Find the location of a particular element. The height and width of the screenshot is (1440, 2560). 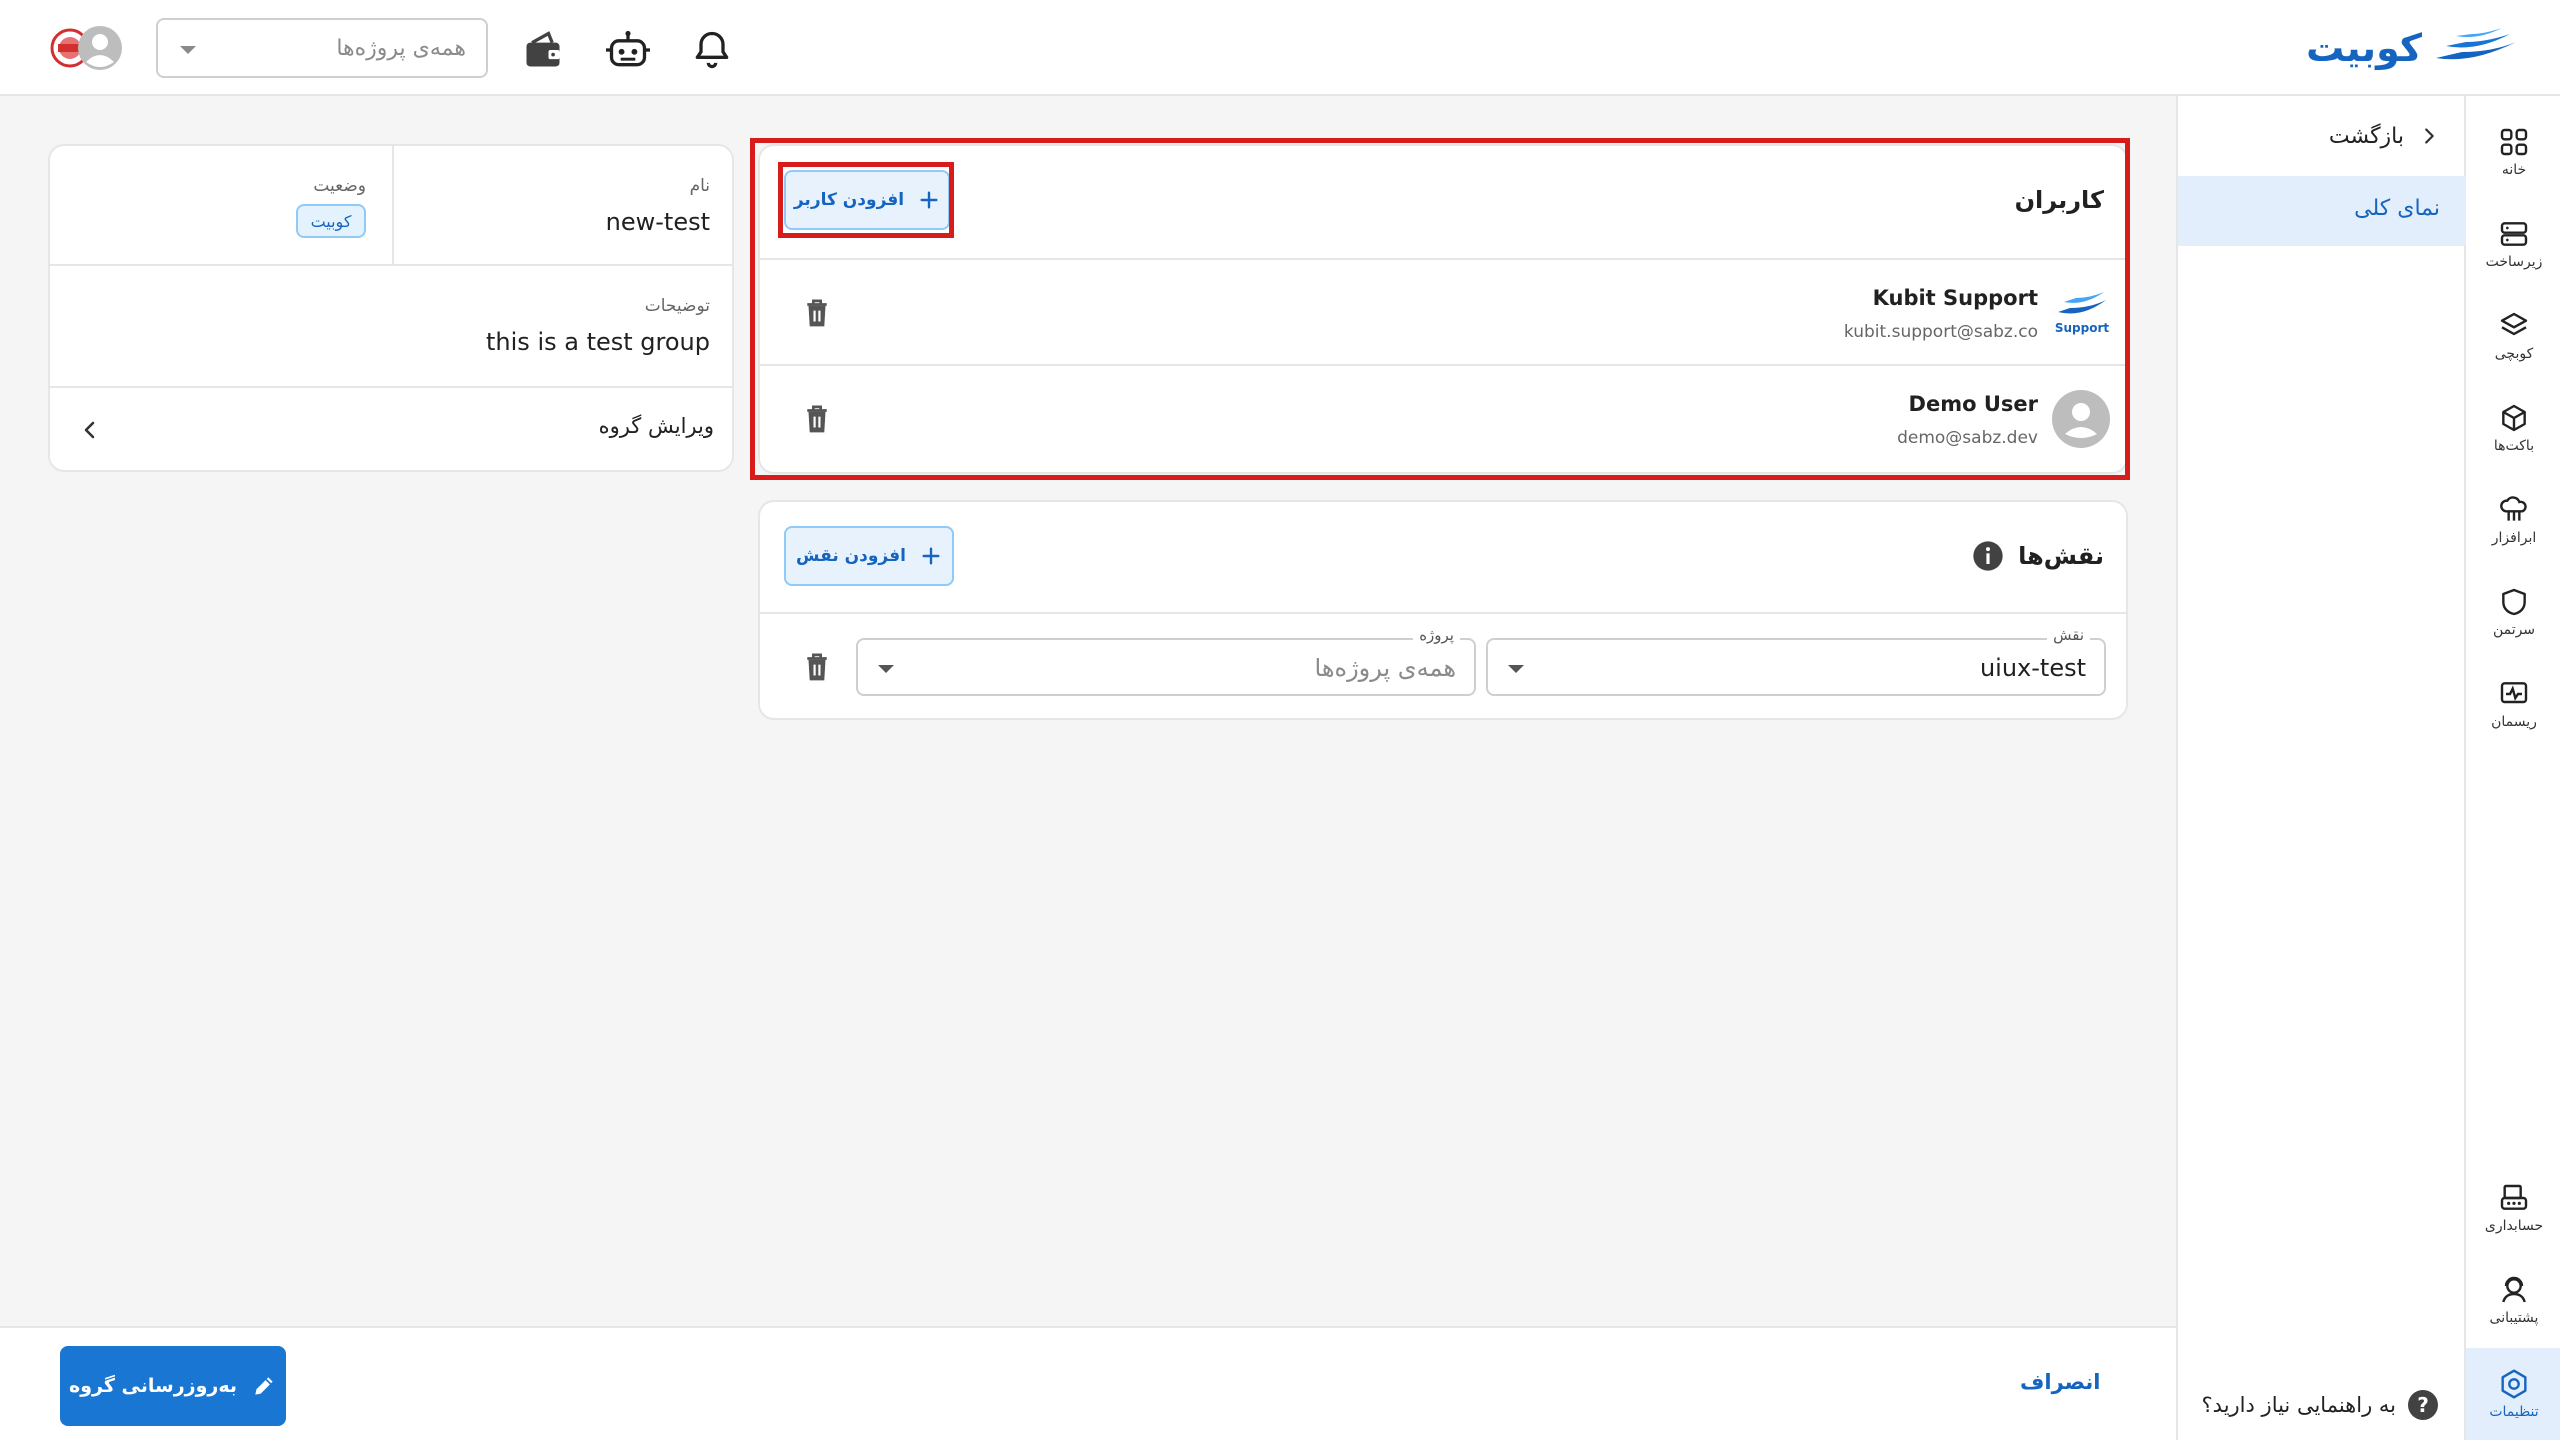

sidebar-item-support: پشتیبانی is located at coordinates (2513, 1300).